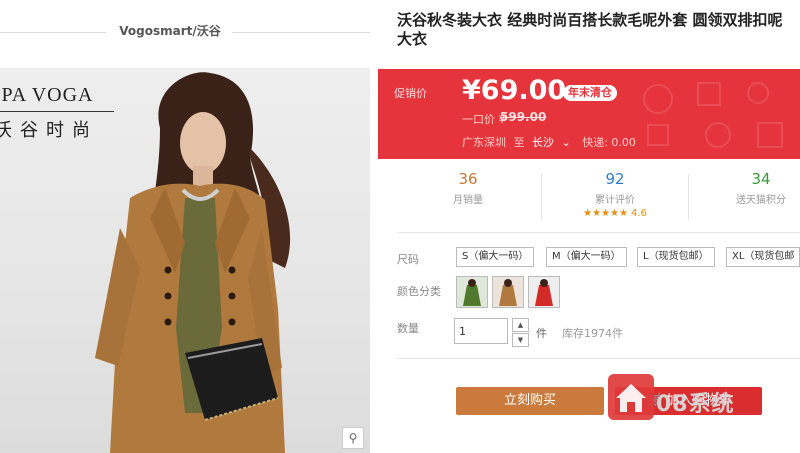 The image size is (800, 453). I want to click on review-label: 累计评价, so click(615, 200).